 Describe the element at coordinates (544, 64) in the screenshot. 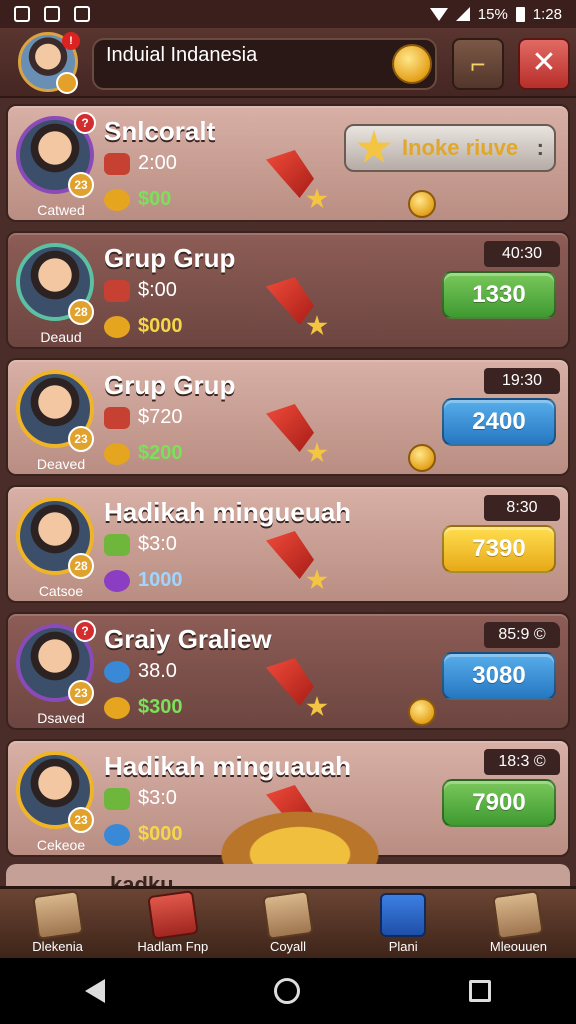

I see `close-button: ✕` at that location.